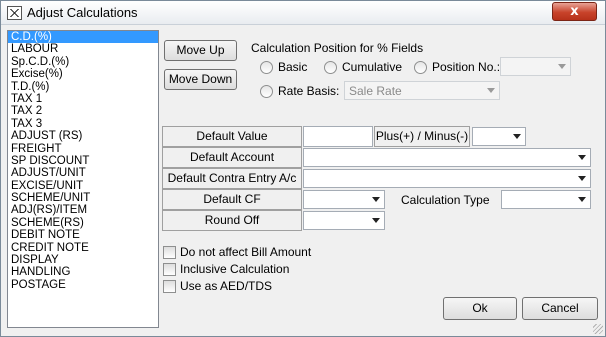 This screenshot has height=337, width=606. What do you see at coordinates (83, 198) in the screenshot?
I see `list-item: SCHEME/UNIT` at bounding box center [83, 198].